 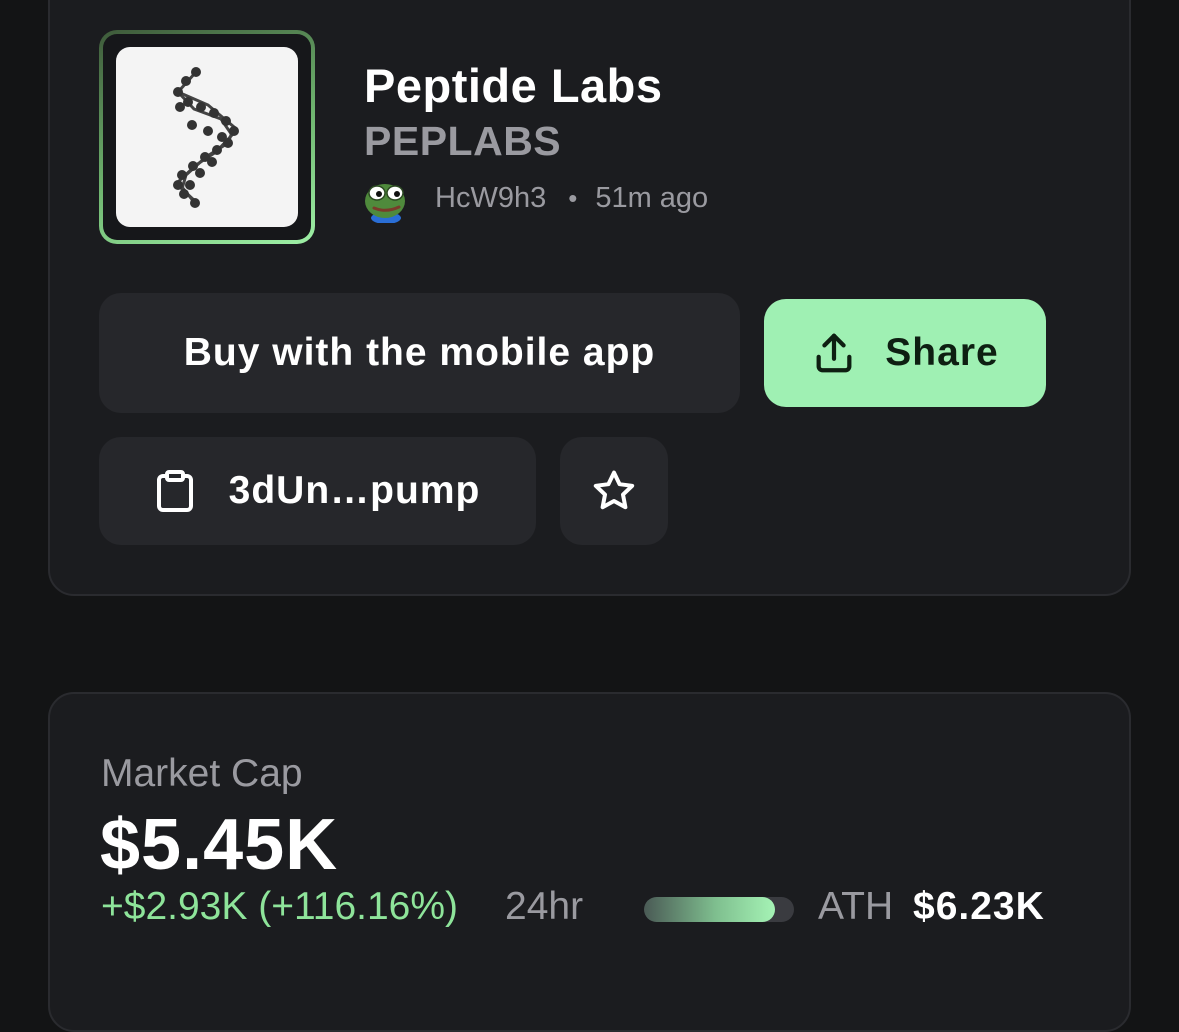 I want to click on creator-meta: HcW9h3 • 51m ago, so click(x=535, y=198).